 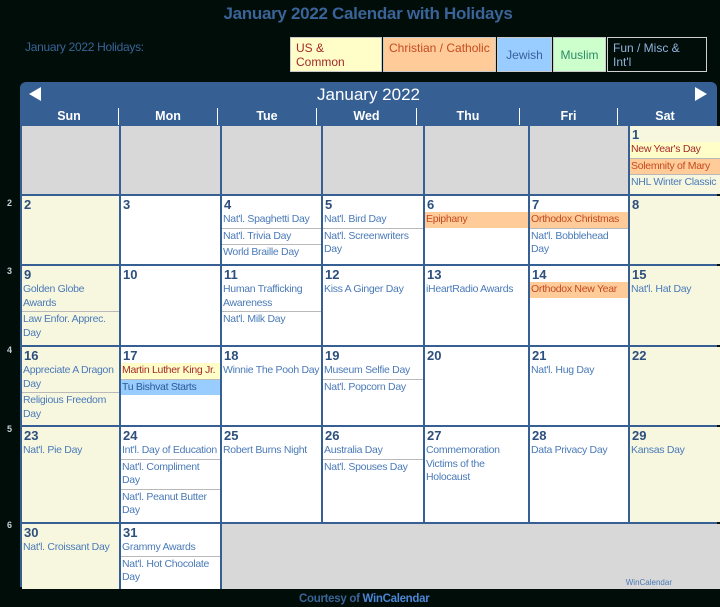 I want to click on holiday-event: Nat'l. Spouses Day, so click(x=373, y=468).